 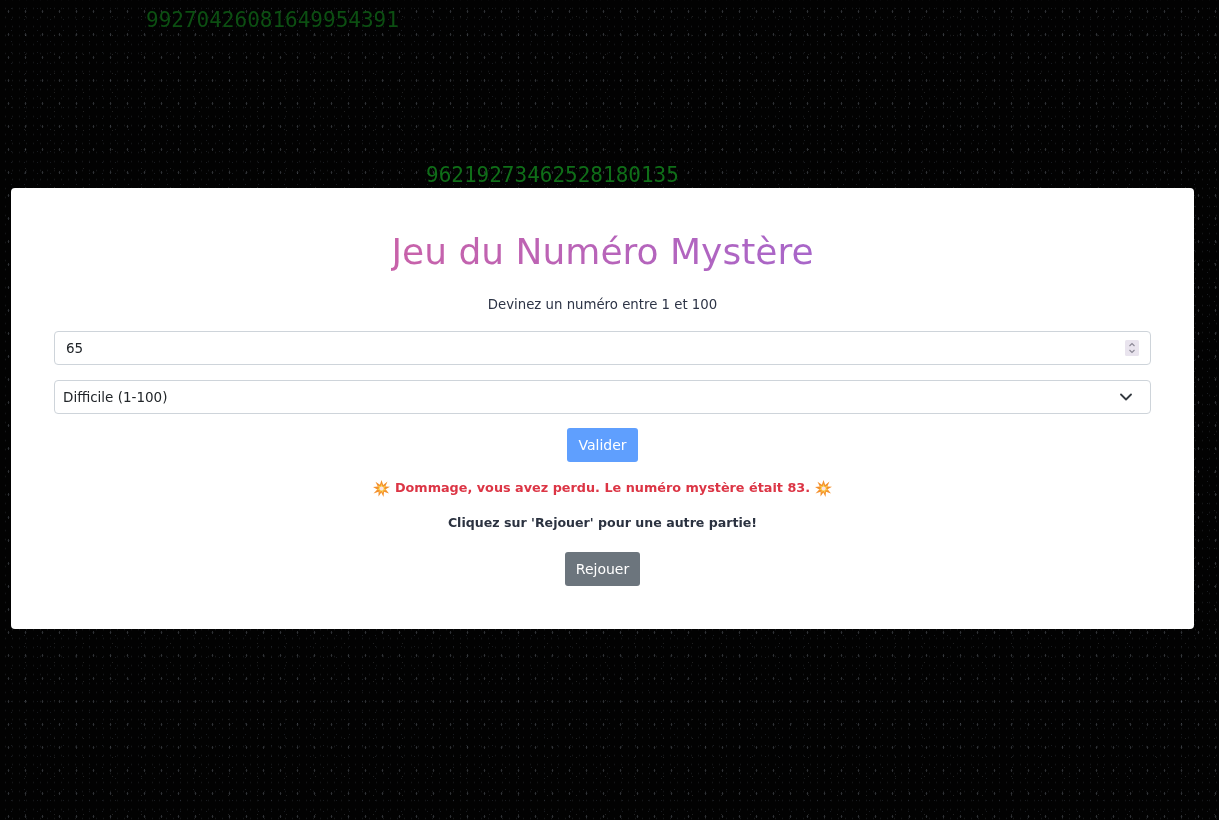 What do you see at coordinates (602, 488) in the screenshot?
I see `result-message: Dommage, vous avez perdu. Le numéro mystère était 83.` at bounding box center [602, 488].